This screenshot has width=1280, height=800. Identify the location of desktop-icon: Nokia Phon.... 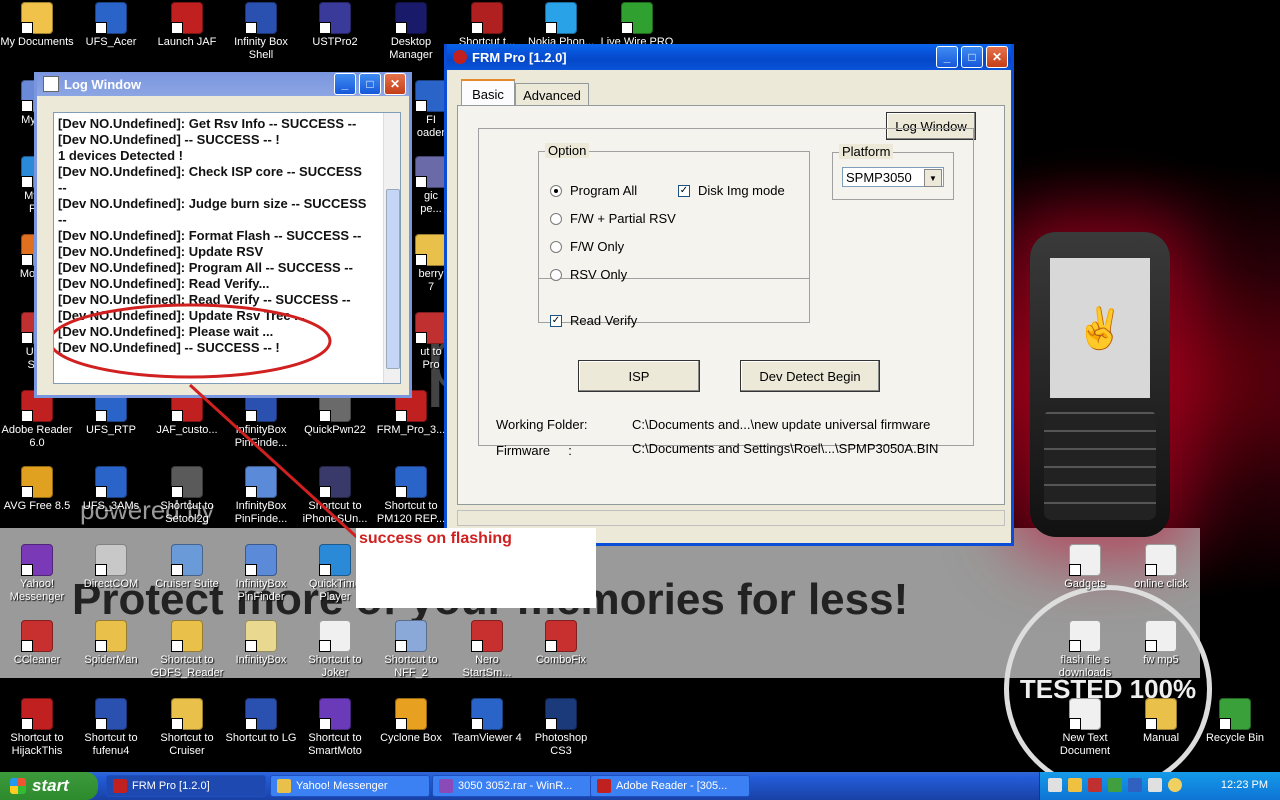
(561, 25).